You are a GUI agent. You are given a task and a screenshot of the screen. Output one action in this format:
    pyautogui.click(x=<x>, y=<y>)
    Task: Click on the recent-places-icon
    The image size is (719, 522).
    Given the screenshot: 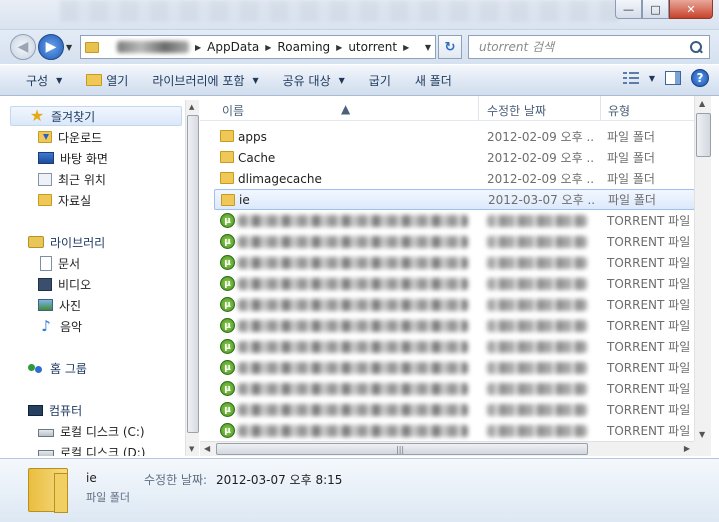 What is the action you would take?
    pyautogui.click(x=45, y=179)
    